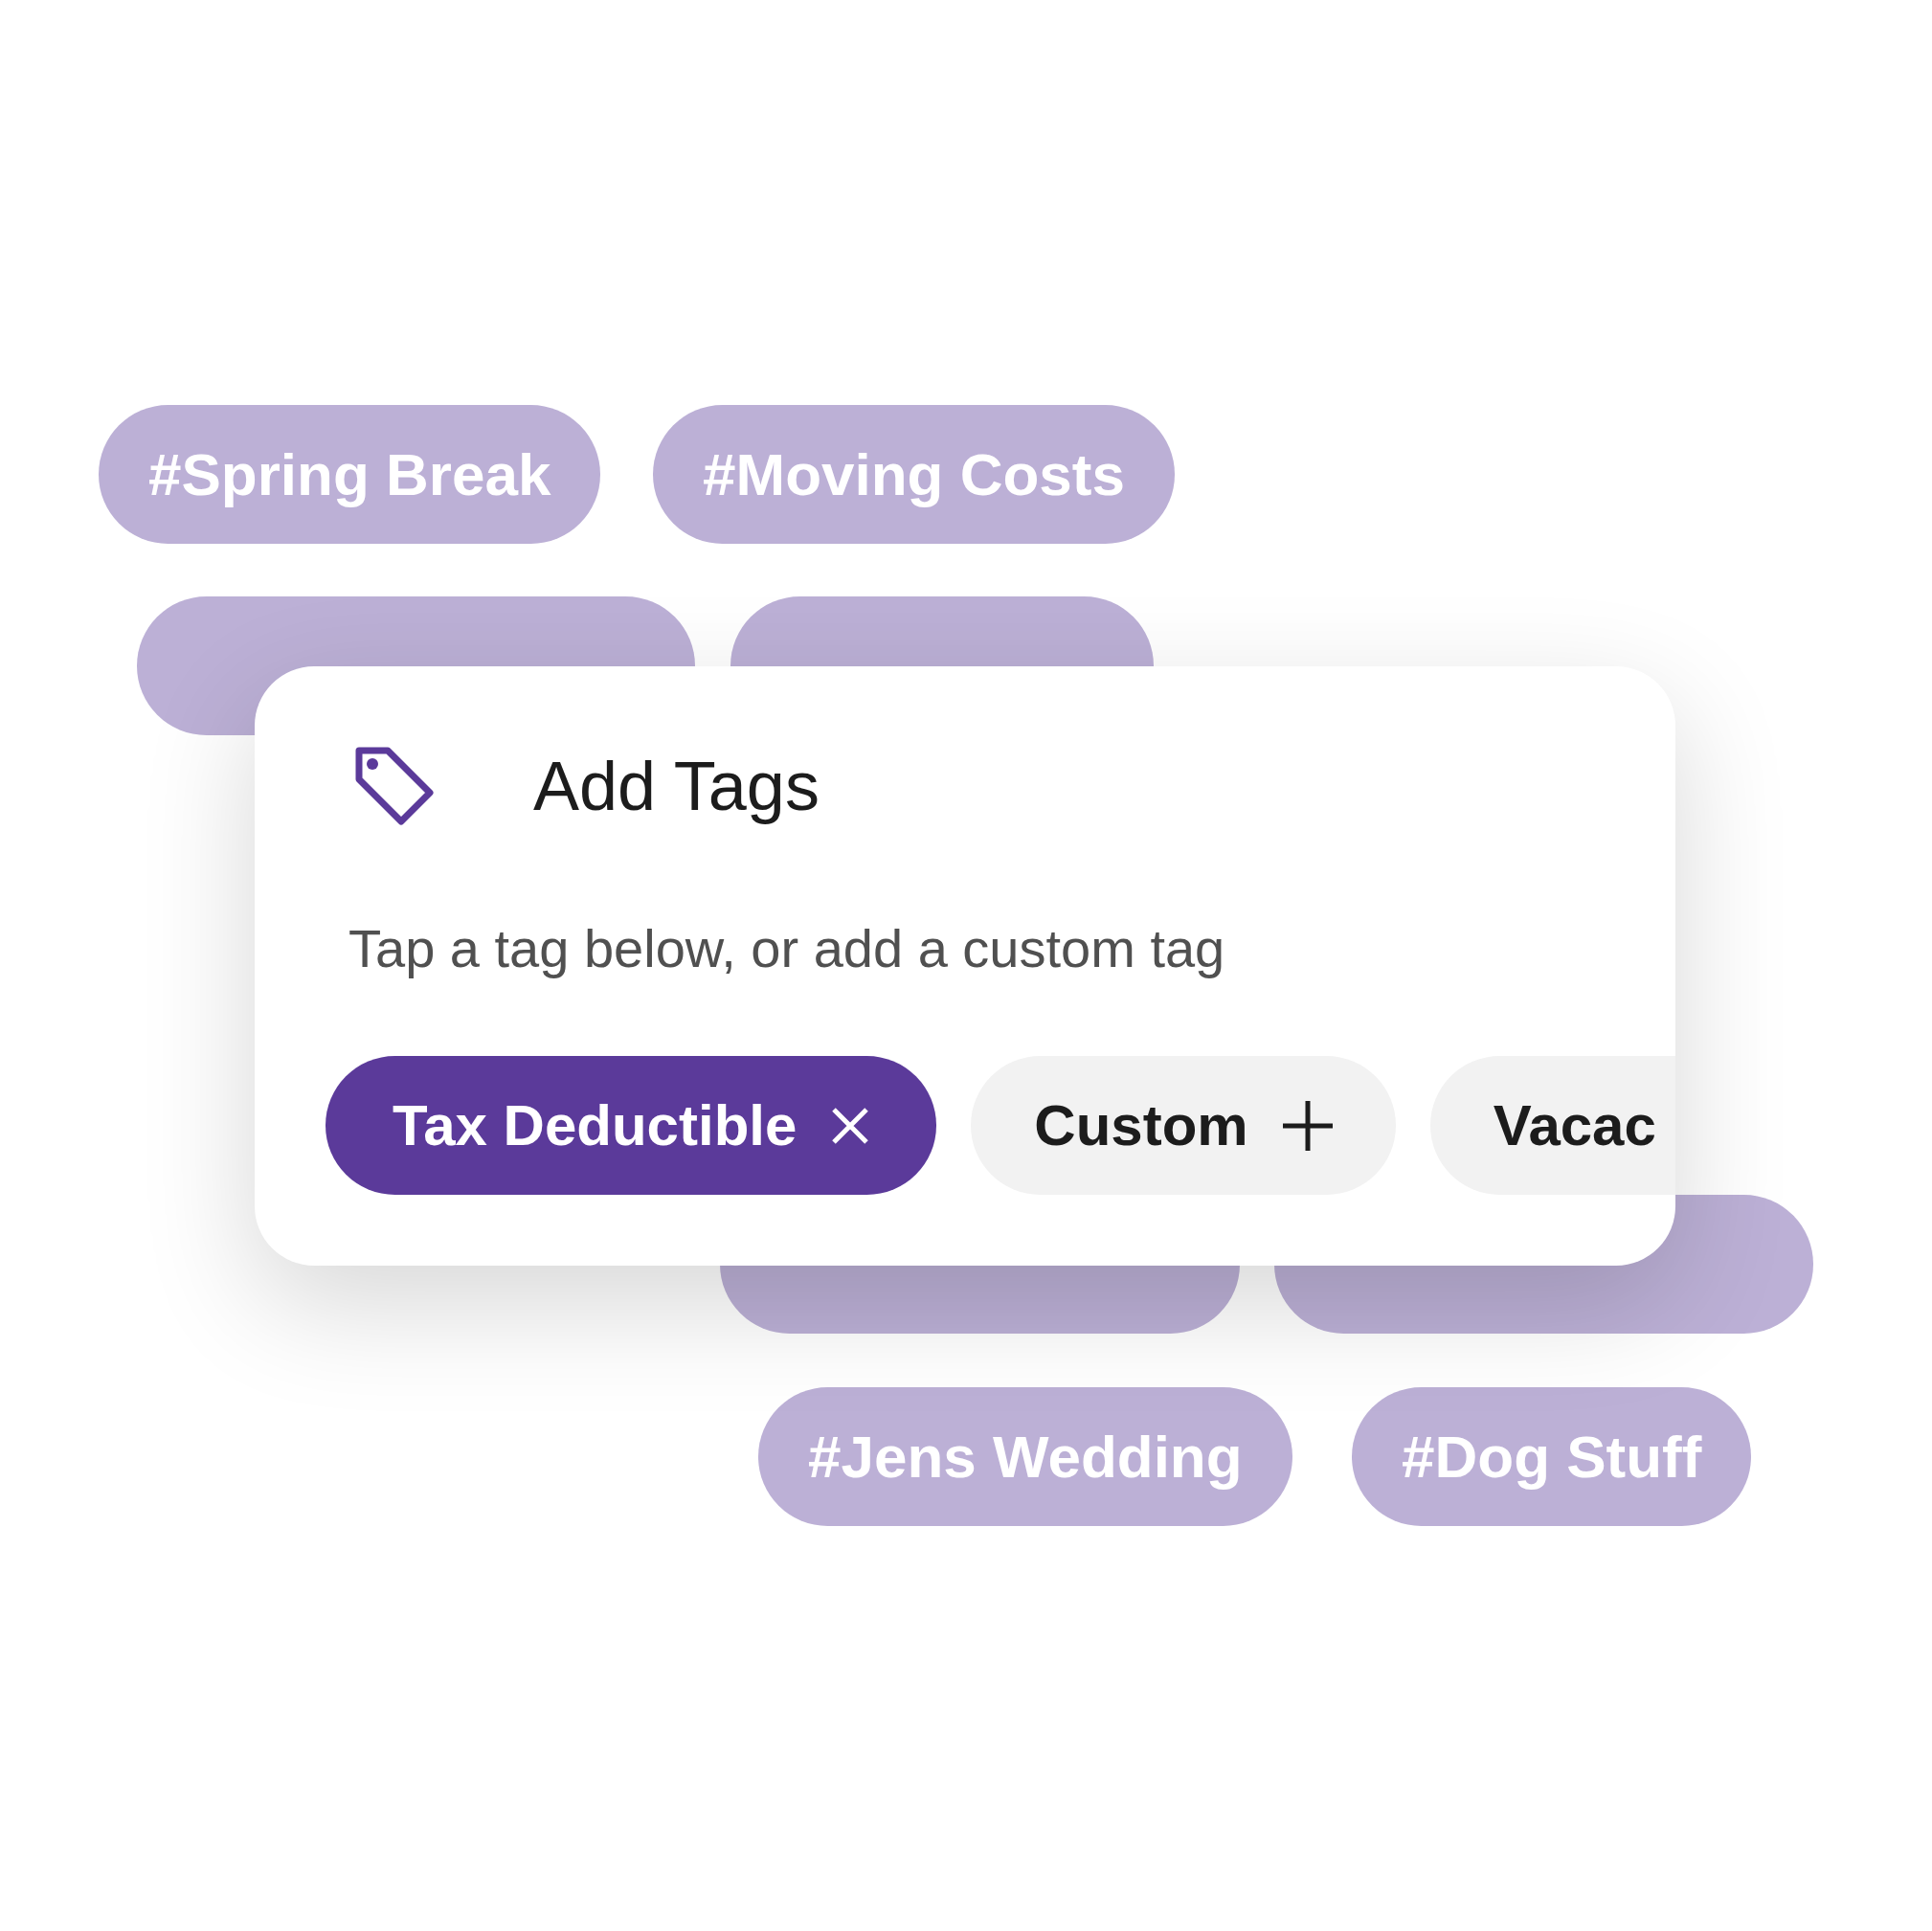 The width and height of the screenshot is (1932, 1931). What do you see at coordinates (914, 474) in the screenshot?
I see `tag-pill: #Moving Costs` at bounding box center [914, 474].